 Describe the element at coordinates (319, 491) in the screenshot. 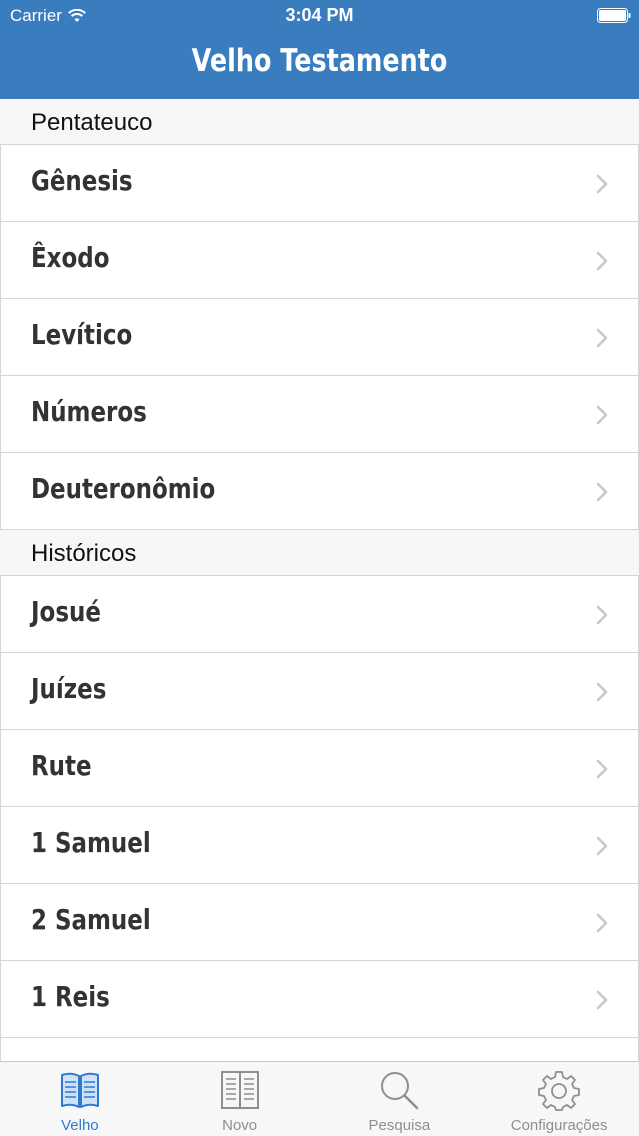

I see `list-item-book: Deuteronômio` at that location.